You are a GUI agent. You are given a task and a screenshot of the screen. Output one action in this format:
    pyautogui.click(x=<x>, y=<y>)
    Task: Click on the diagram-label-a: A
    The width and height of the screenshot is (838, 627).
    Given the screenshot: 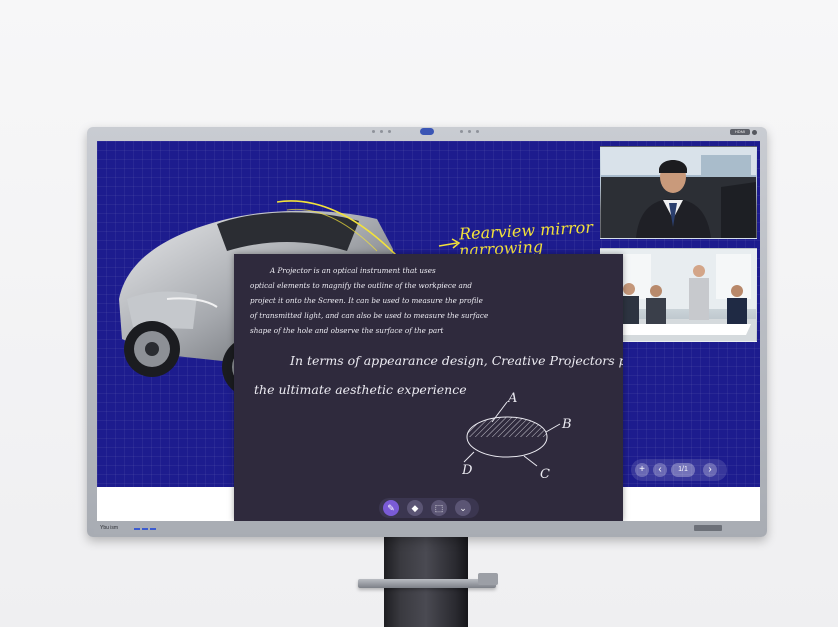 What is the action you would take?
    pyautogui.click(x=512, y=398)
    